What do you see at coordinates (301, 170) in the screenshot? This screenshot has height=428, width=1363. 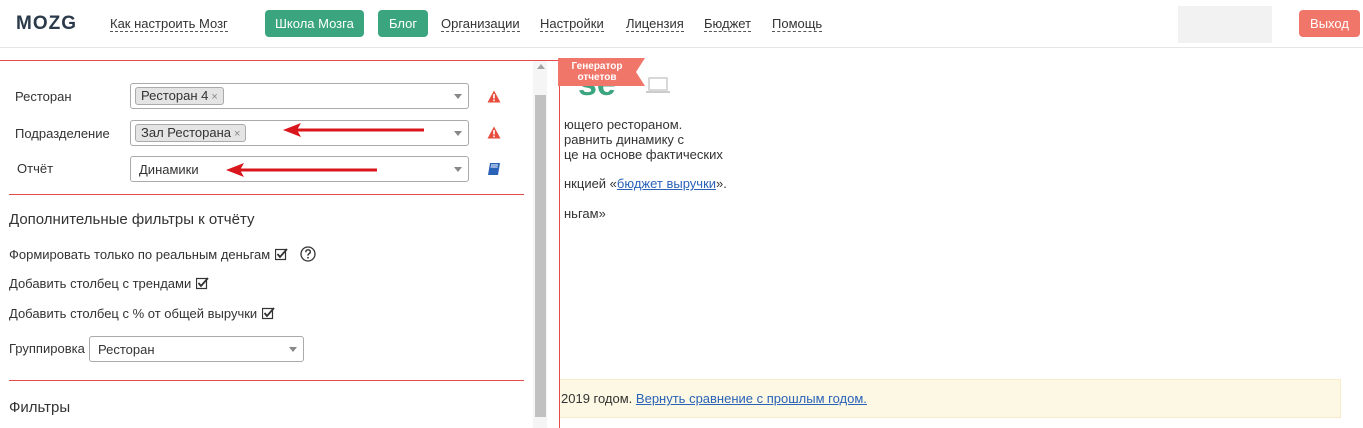 I see `annotation-arrow-report` at bounding box center [301, 170].